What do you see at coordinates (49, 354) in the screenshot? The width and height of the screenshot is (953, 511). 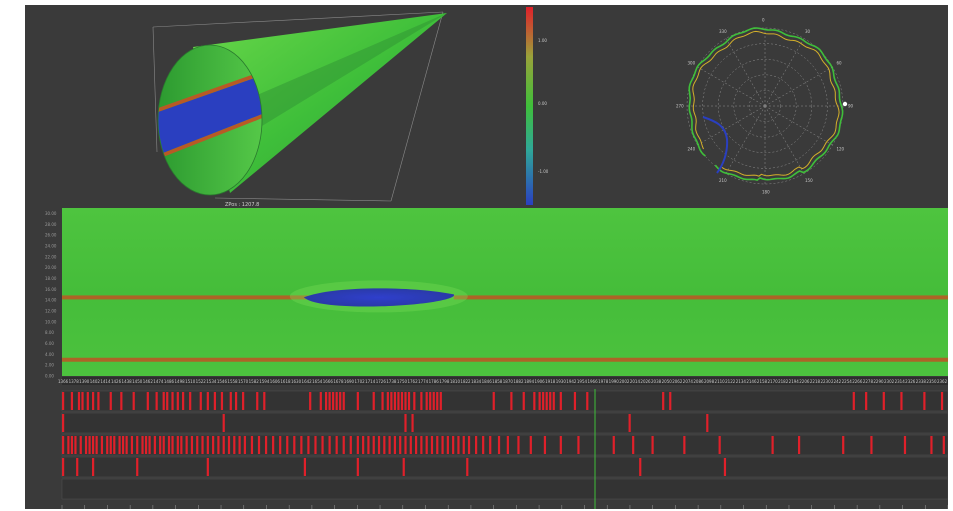 I see `heatmap-y-tick: 4.00` at bounding box center [49, 354].